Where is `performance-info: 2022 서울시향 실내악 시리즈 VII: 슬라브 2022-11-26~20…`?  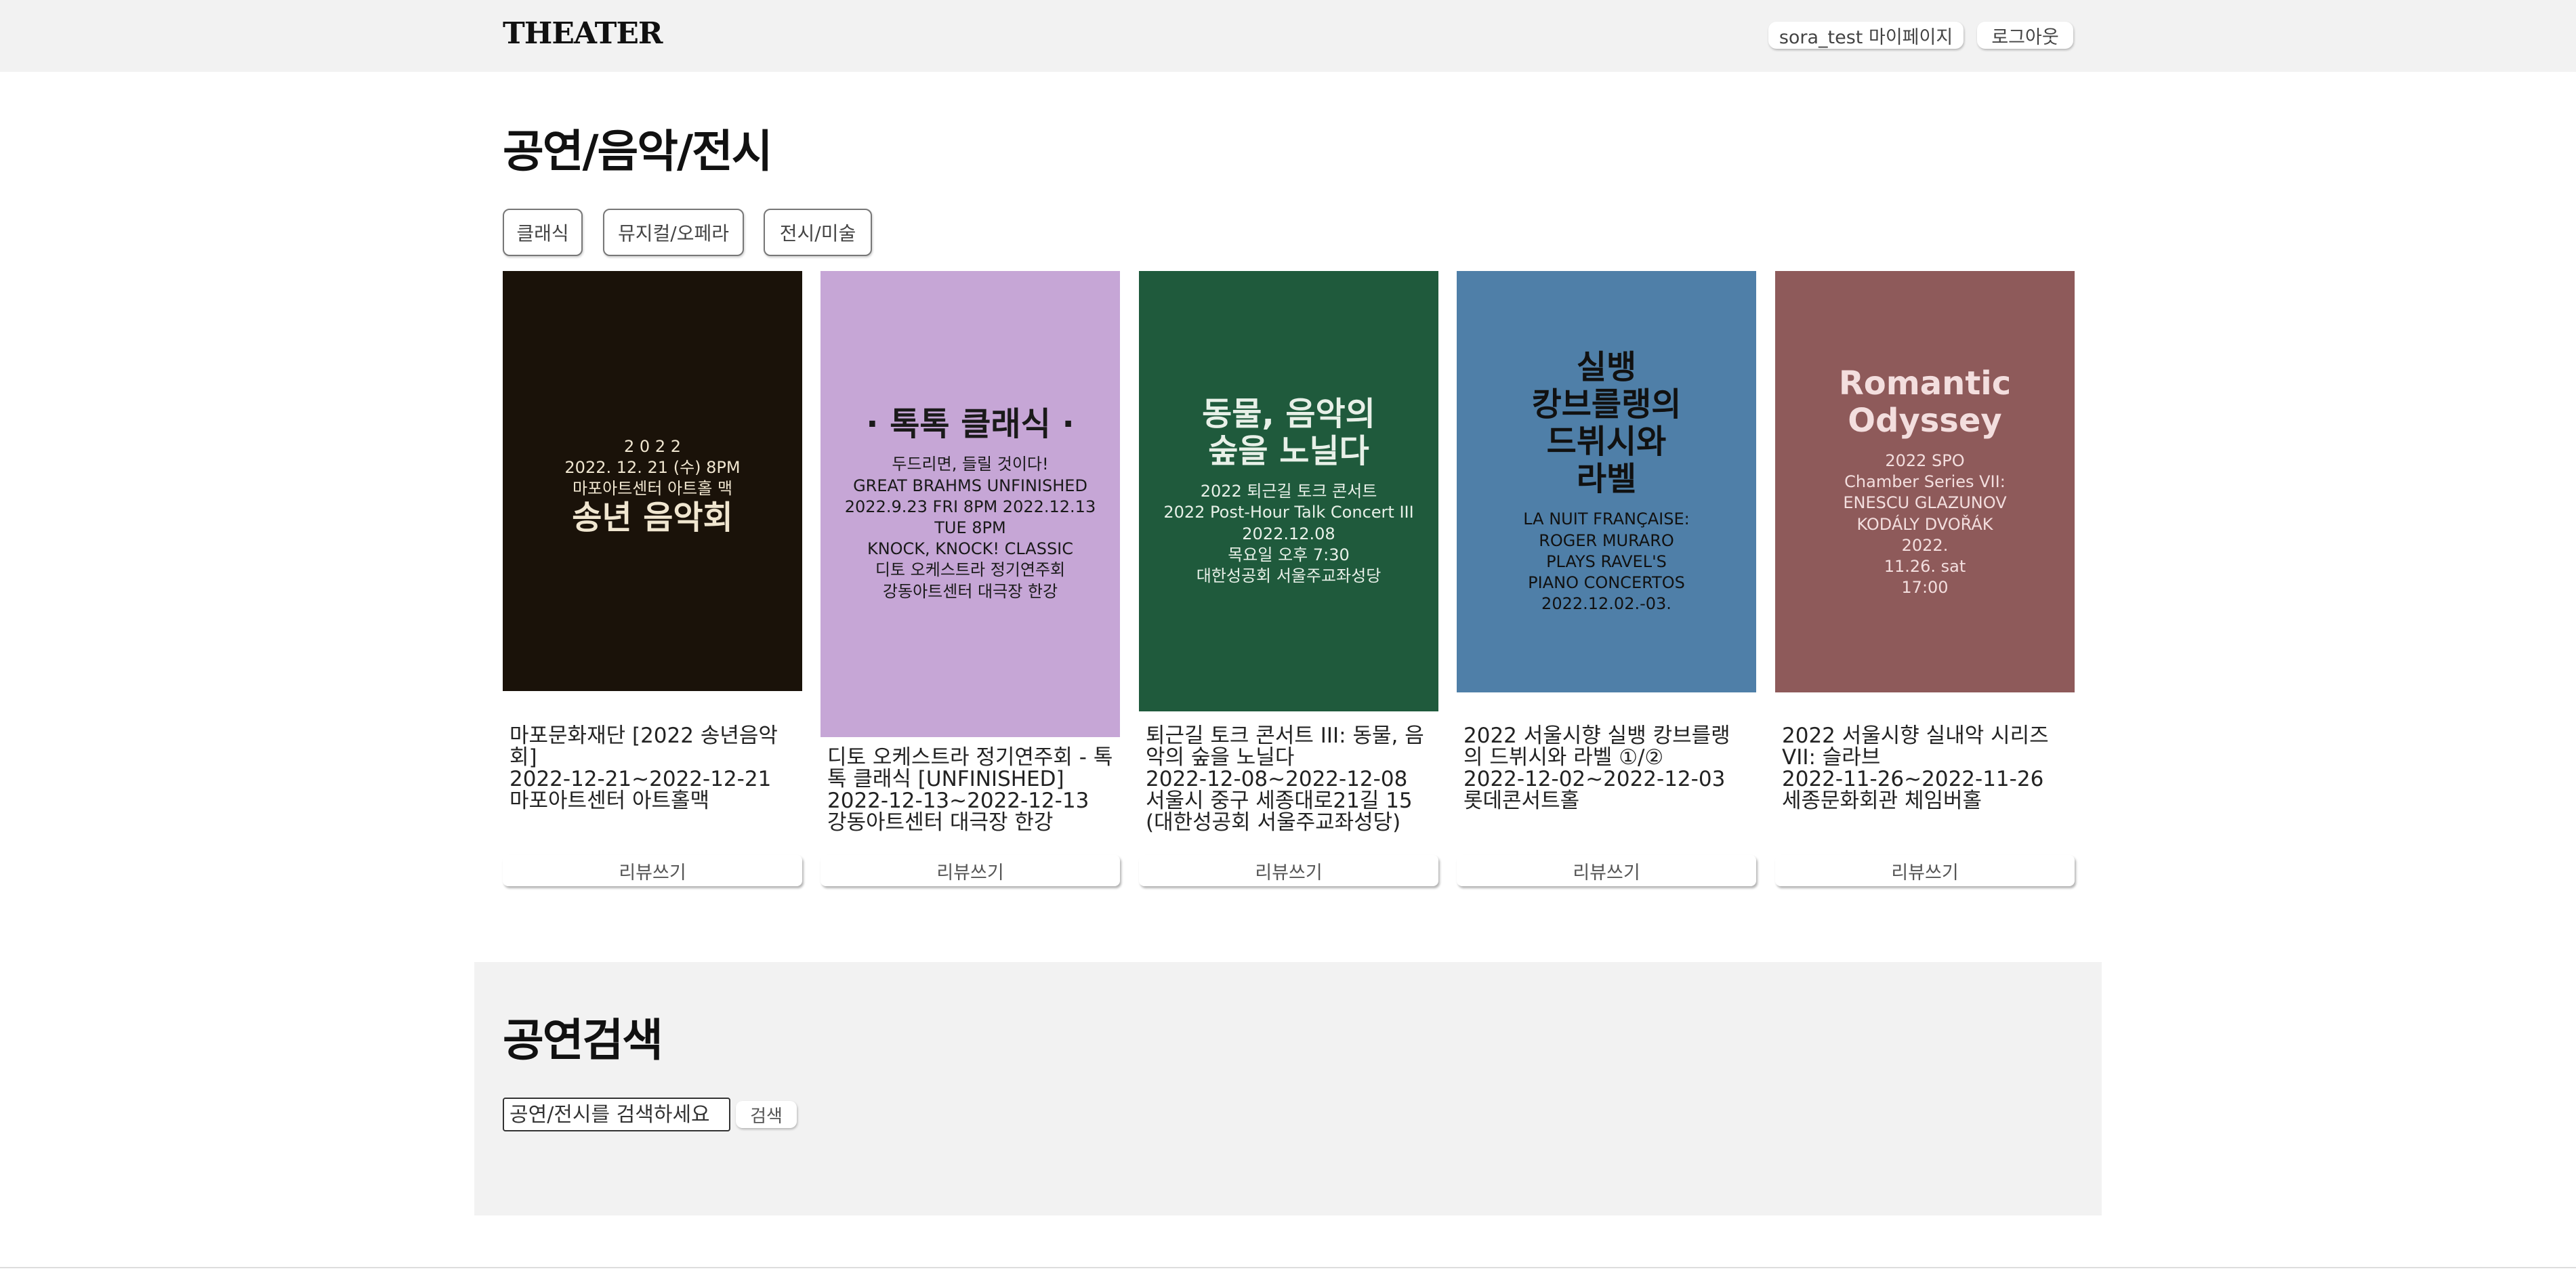 performance-info: 2022 서울시향 실내악 시리즈 VII: 슬라브 2022-11-26~20… is located at coordinates (1925, 768).